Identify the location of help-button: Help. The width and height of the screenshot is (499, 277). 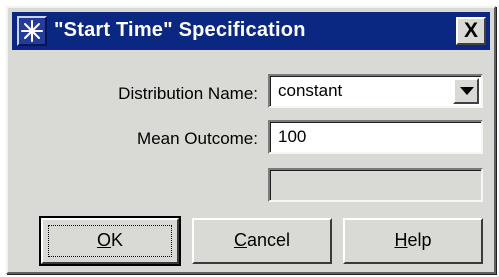
(413, 241).